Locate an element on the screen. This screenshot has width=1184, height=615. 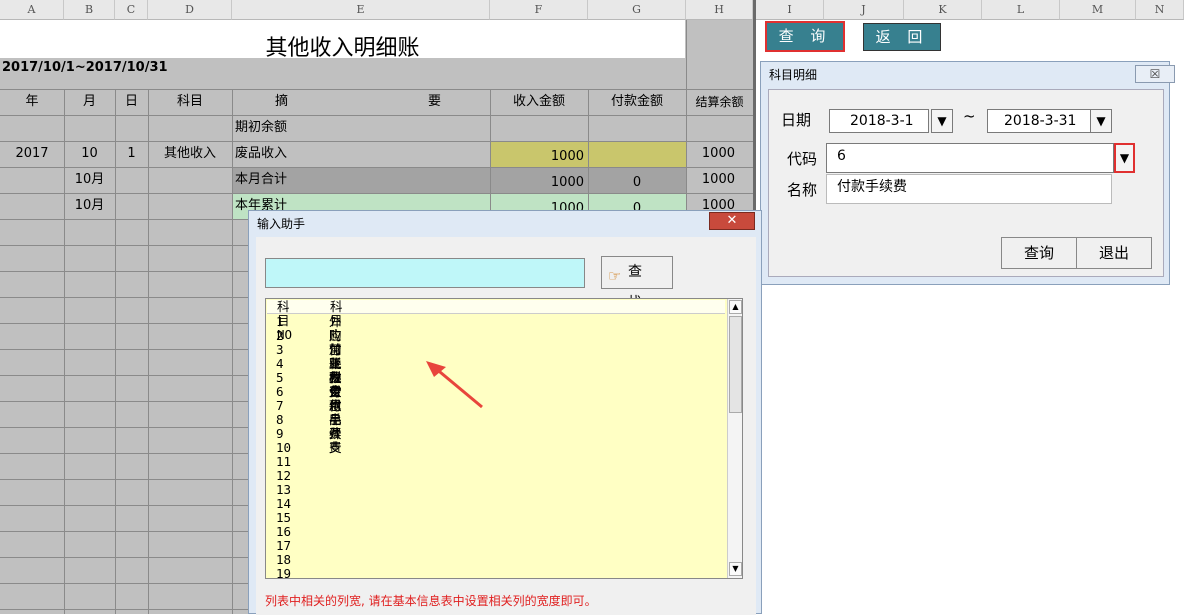
dialog-title: 输入助手 is located at coordinates (281, 224).